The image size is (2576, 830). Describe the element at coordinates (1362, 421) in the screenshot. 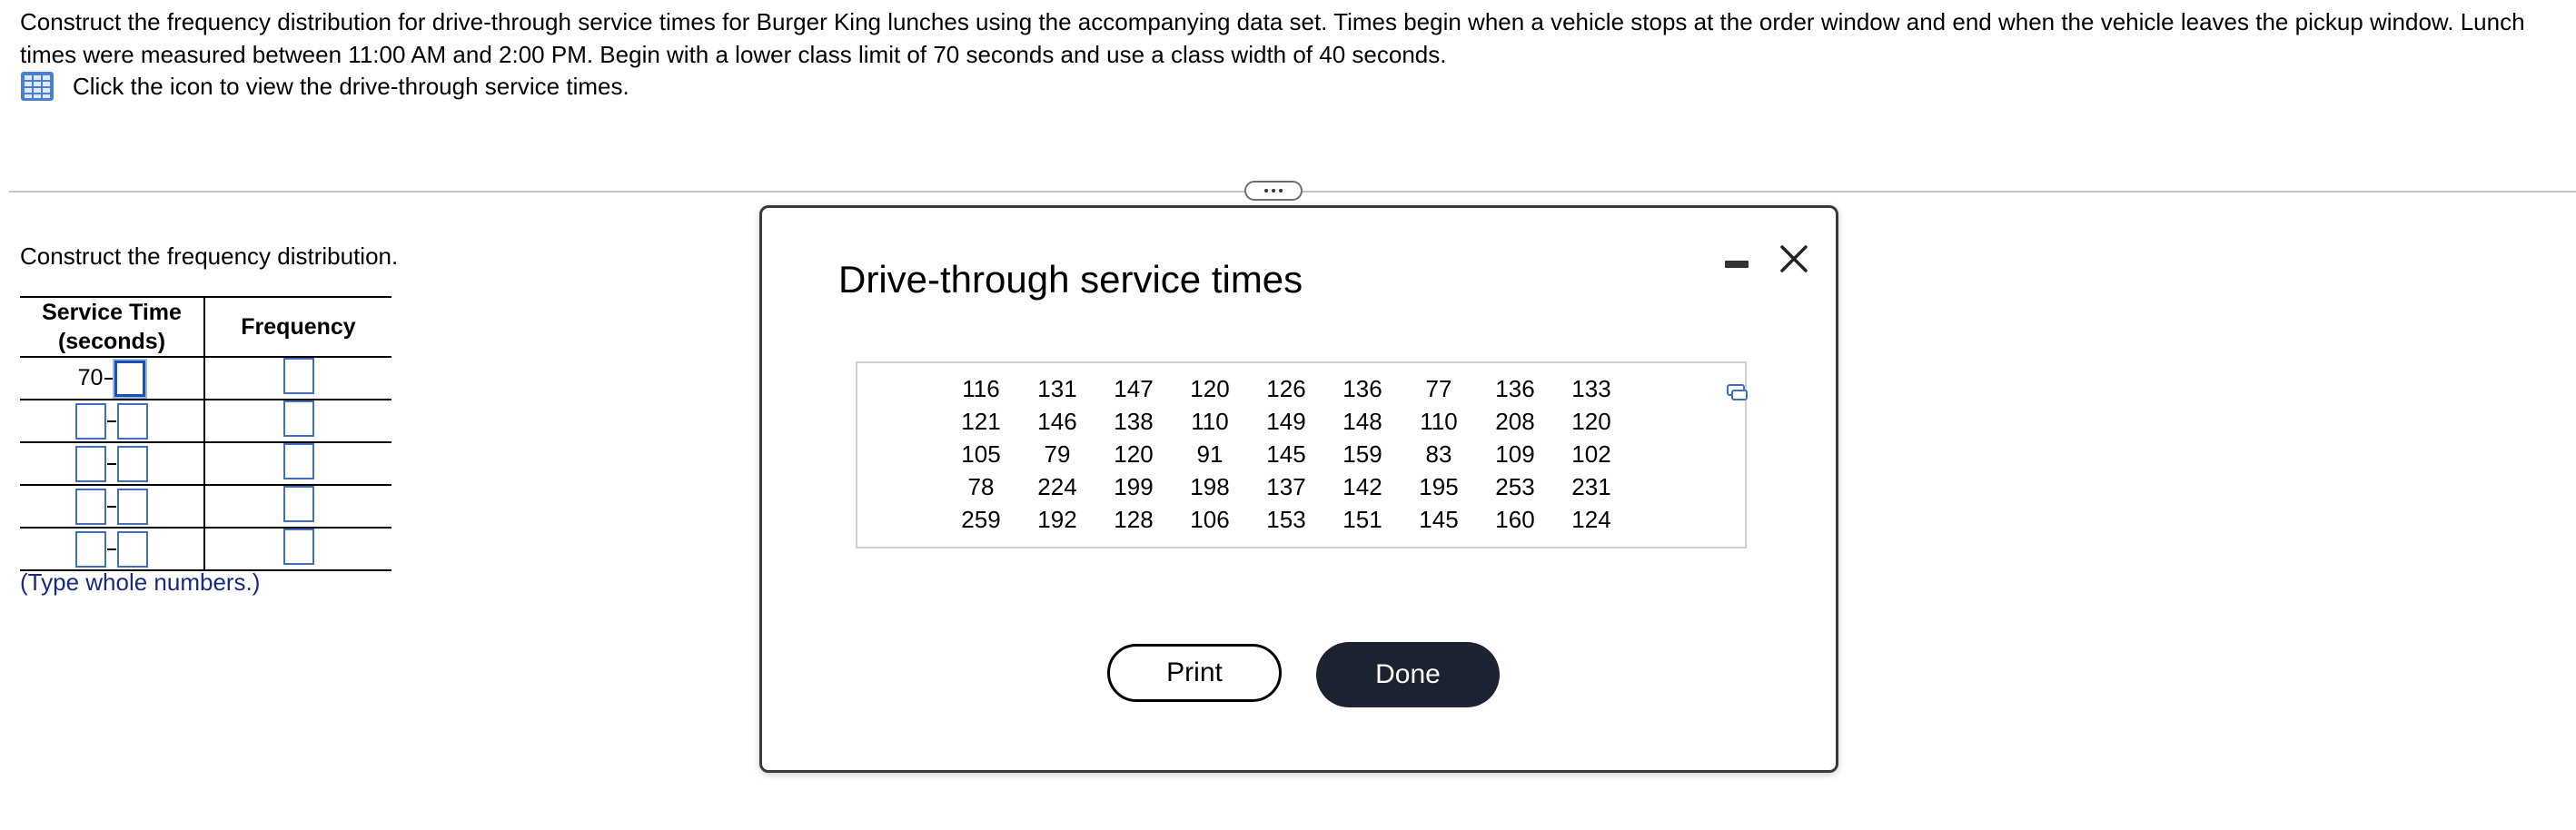

I see `data-cell: 148` at that location.